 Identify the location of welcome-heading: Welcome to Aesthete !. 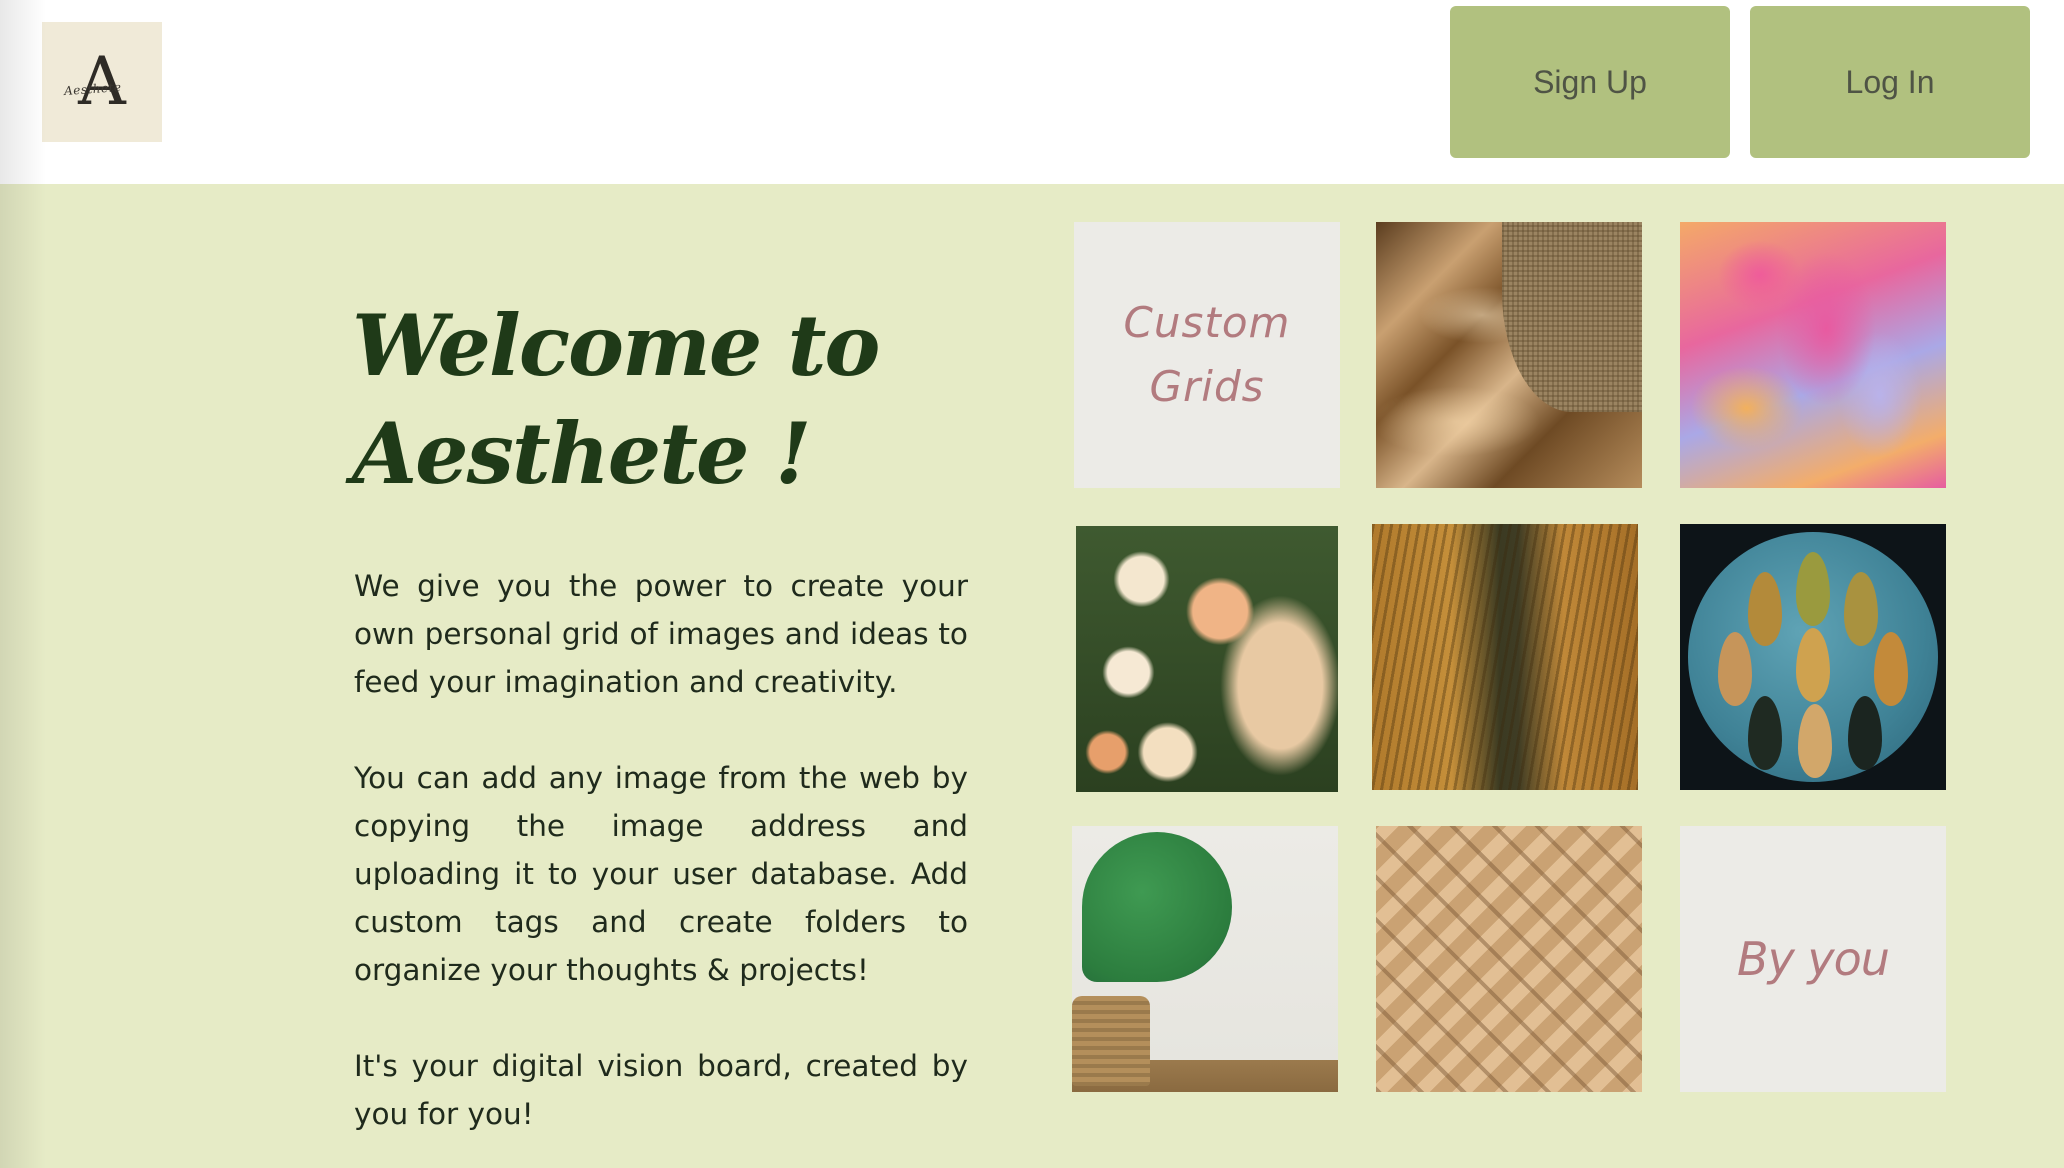
(632, 400).